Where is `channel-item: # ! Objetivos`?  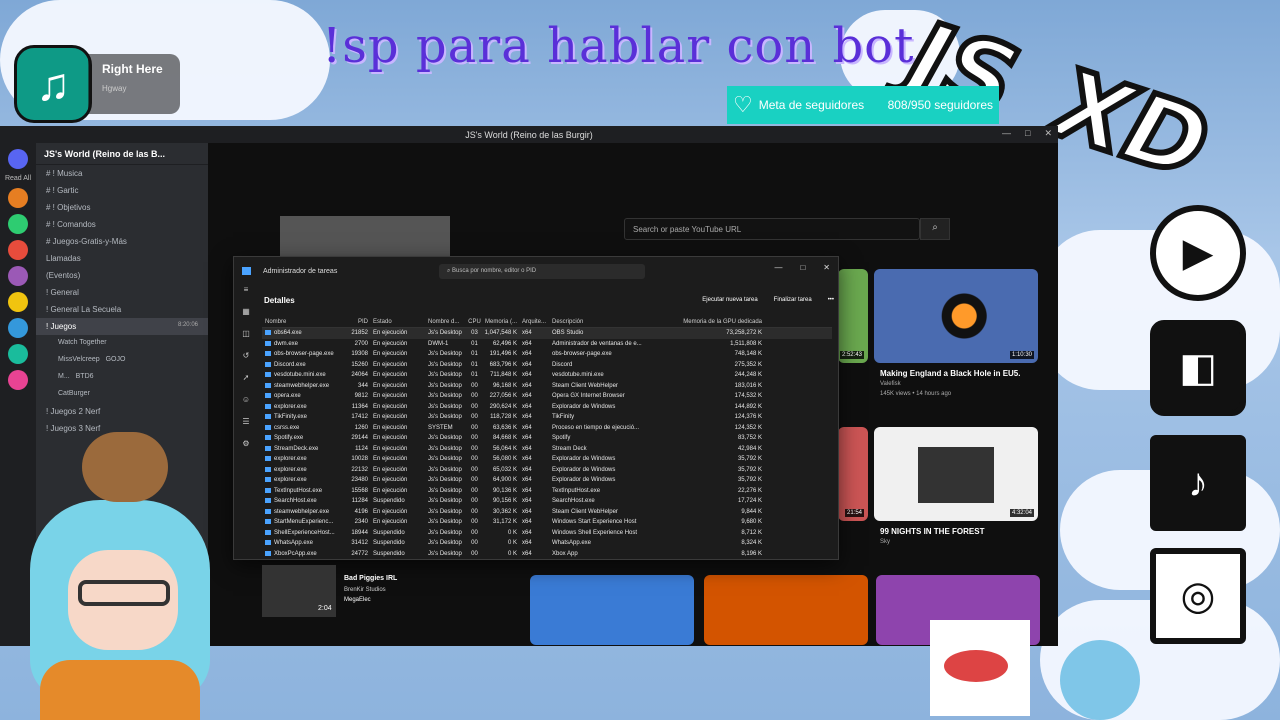 channel-item: # ! Objetivos is located at coordinates (122, 207).